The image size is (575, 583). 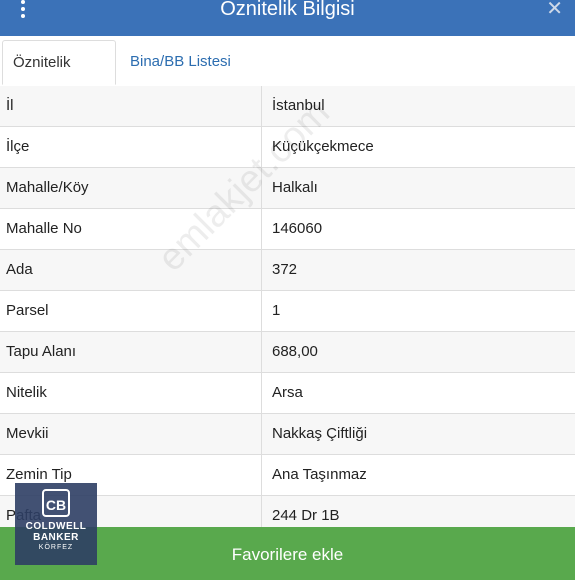 I want to click on row-value: Halkalı, so click(x=295, y=187).